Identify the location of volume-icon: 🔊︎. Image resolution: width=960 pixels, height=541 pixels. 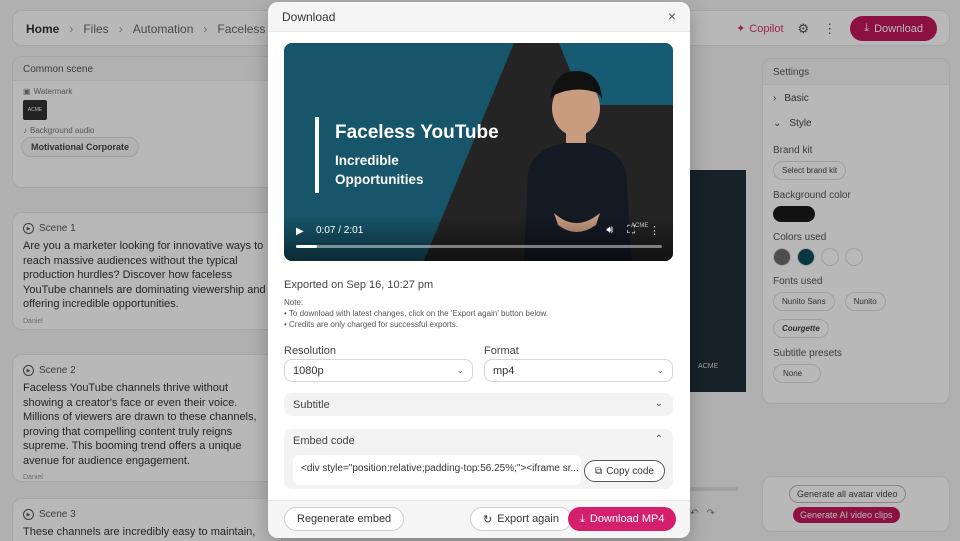
(609, 230).